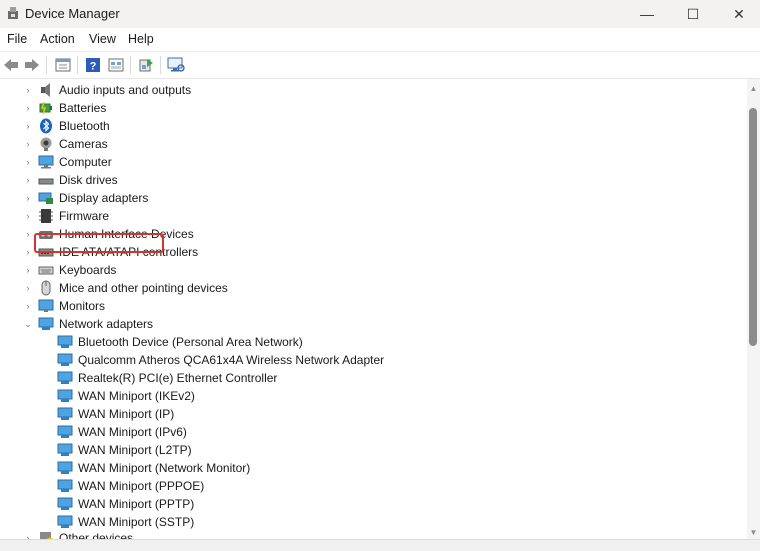 The image size is (760, 551). I want to click on properties-icon, so click(63, 65).